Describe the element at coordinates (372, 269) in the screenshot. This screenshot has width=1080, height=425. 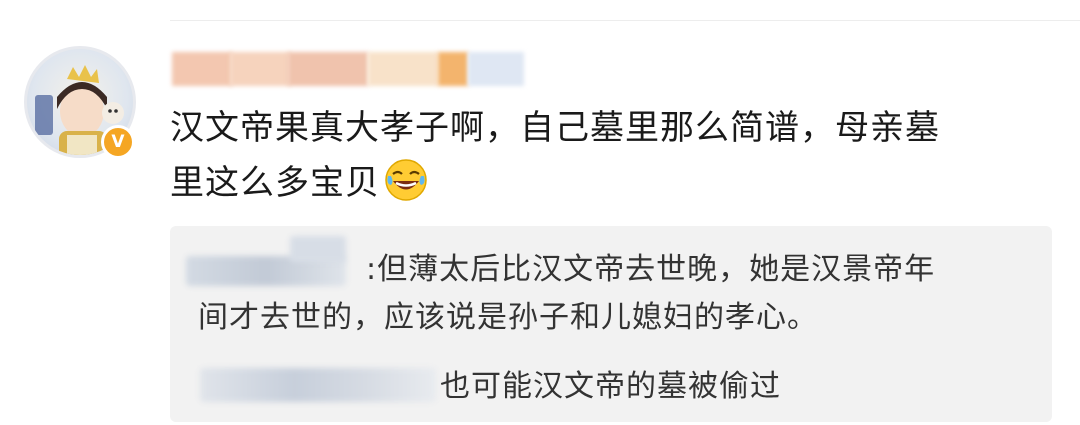
I see `reply-1-colon: :` at that location.